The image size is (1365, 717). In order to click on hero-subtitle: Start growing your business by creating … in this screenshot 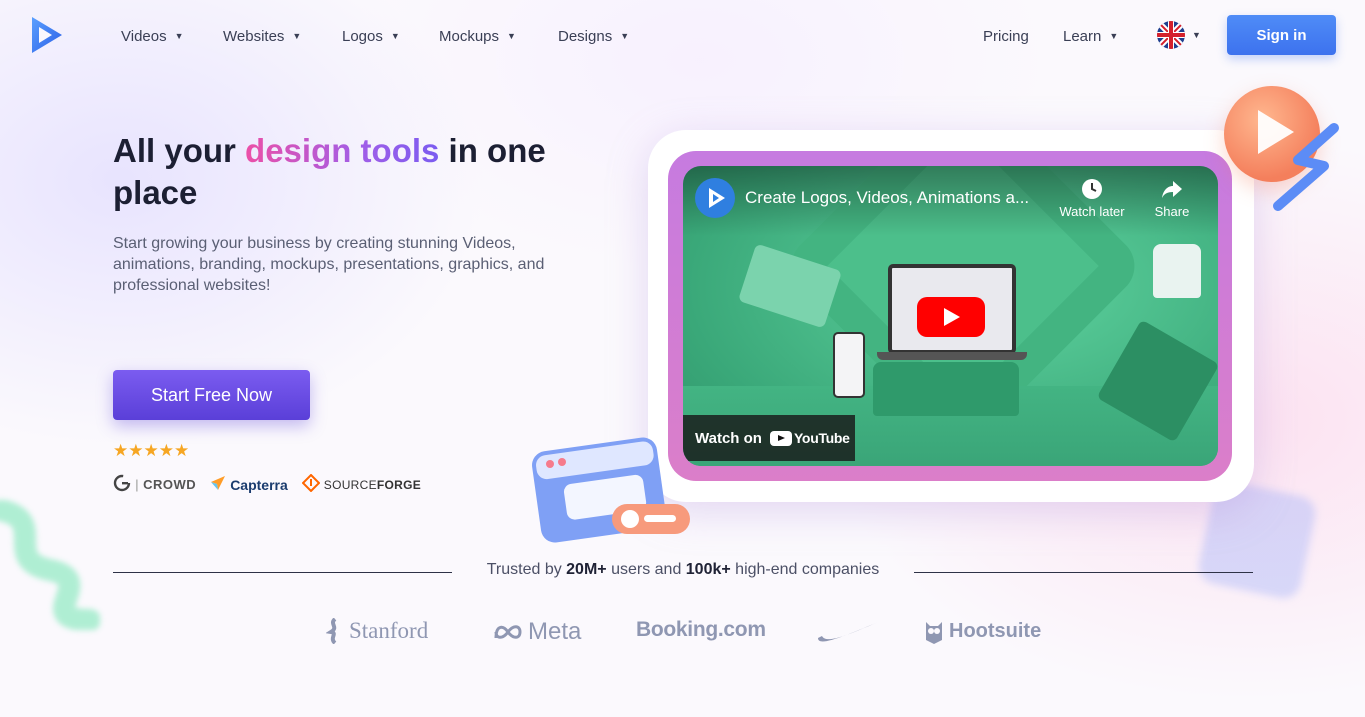, I will do `click(329, 264)`.